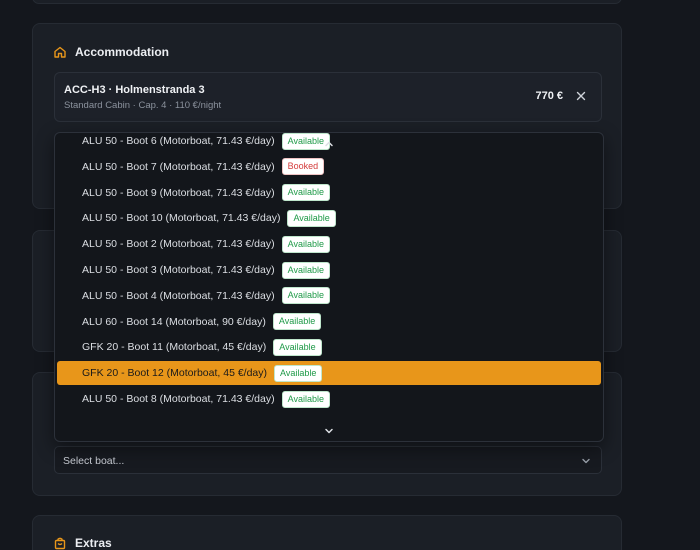  What do you see at coordinates (178, 166) in the screenshot?
I see `boat-option-label: ALU 50 - Boot 7 (Motorboat, 71.43 €/day)` at bounding box center [178, 166].